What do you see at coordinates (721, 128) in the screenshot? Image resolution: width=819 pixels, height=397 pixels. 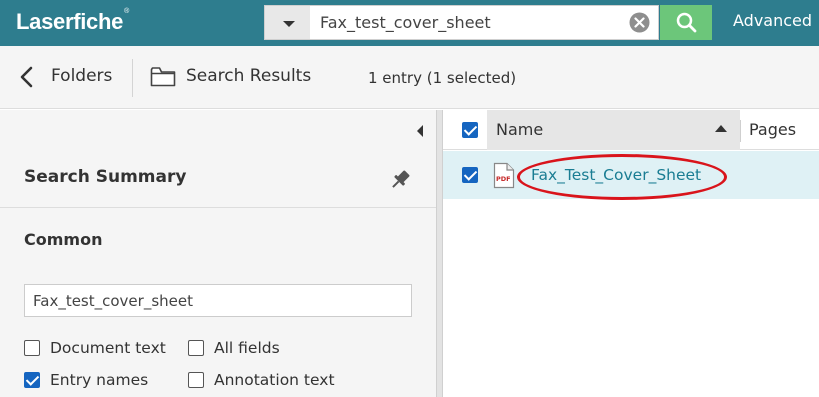 I see `sort-ascending-icon` at bounding box center [721, 128].